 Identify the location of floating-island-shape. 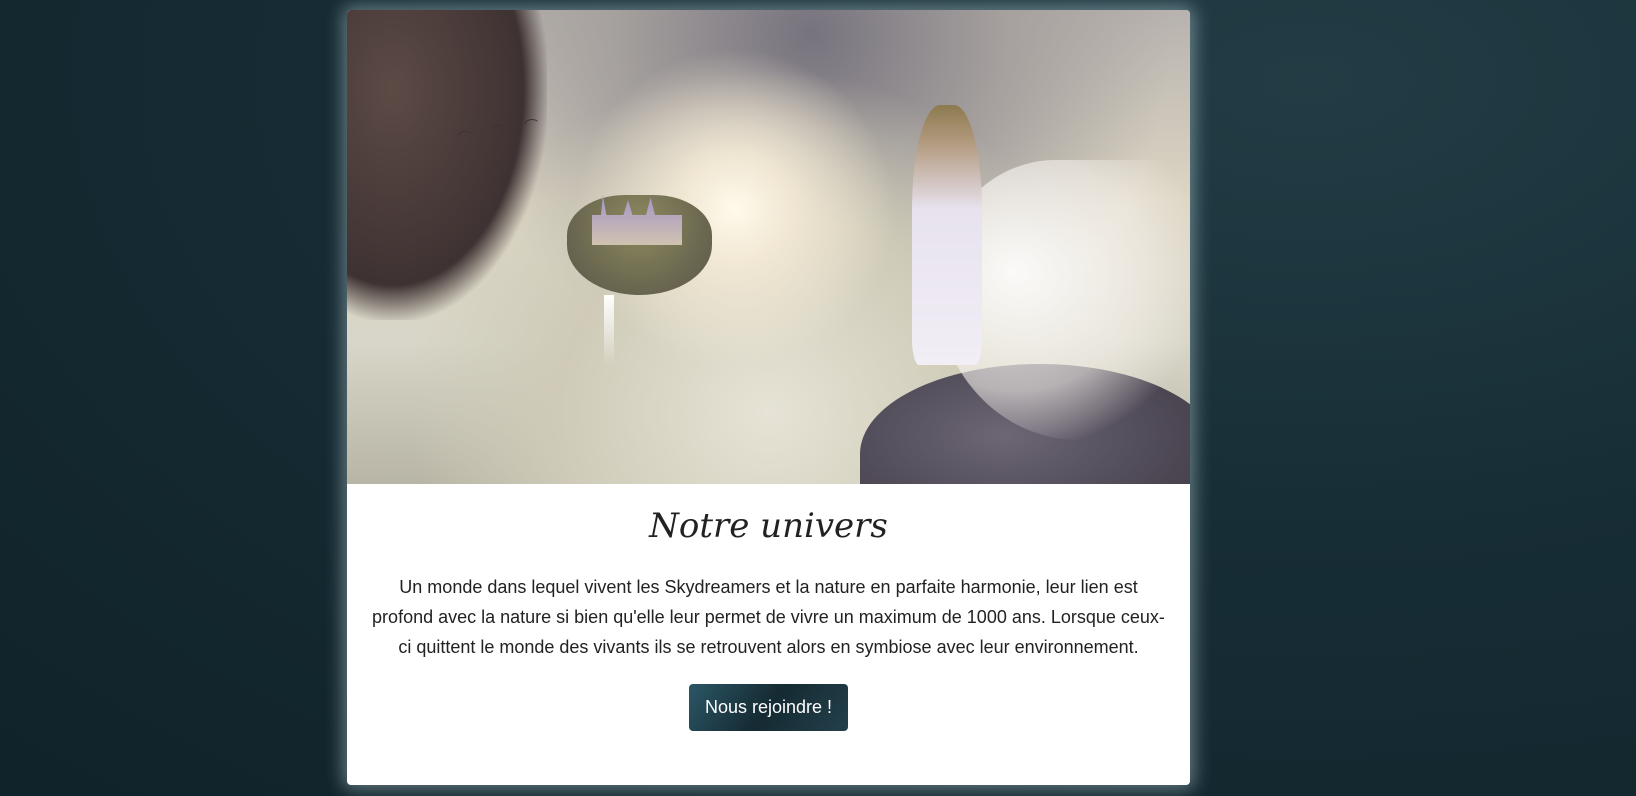
(639, 245).